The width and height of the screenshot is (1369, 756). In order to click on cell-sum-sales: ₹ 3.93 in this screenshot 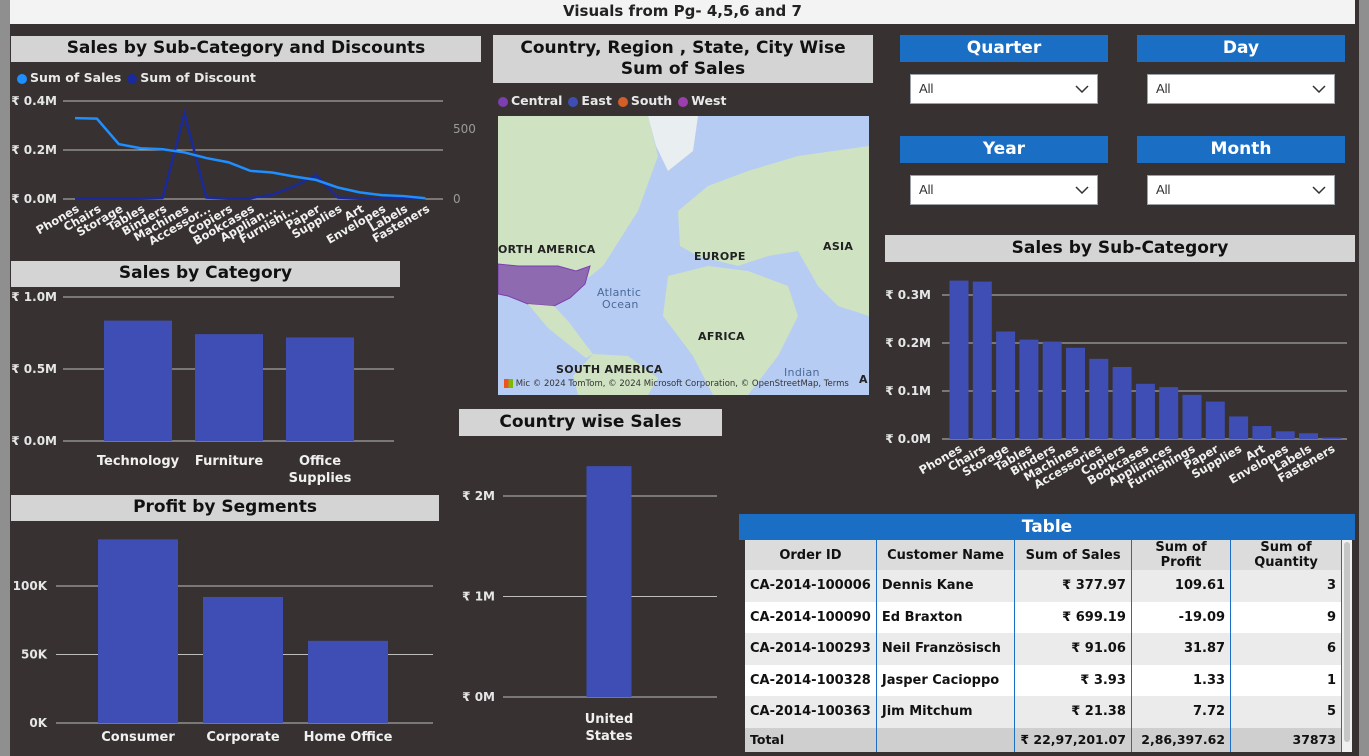, I will do `click(1073, 680)`.